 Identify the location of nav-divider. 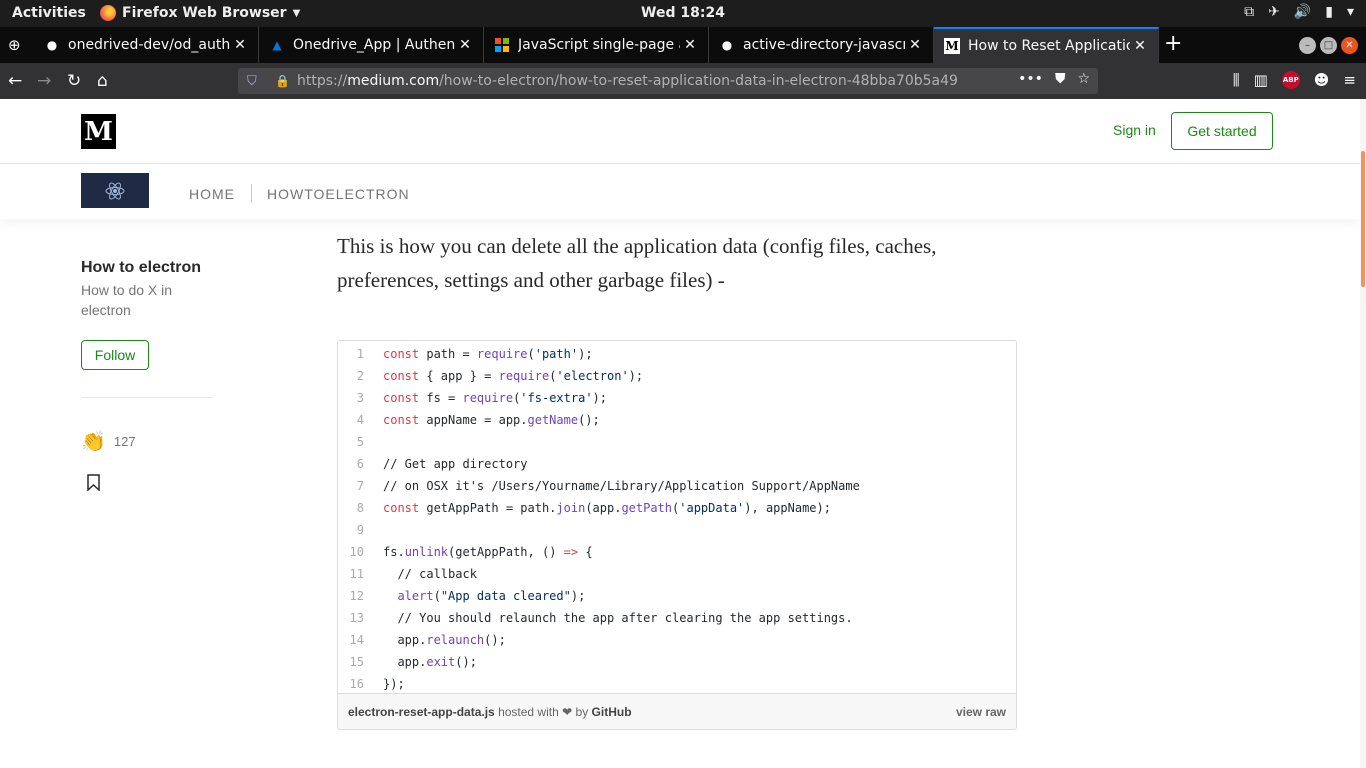
(251, 193).